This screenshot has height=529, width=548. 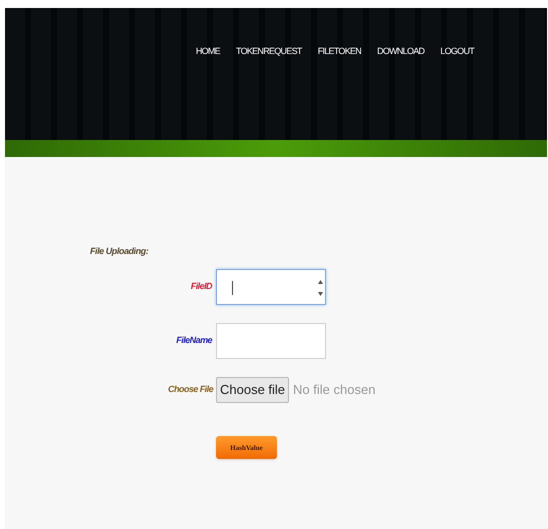 I want to click on nav-link: DOWNLOAD, so click(x=400, y=53).